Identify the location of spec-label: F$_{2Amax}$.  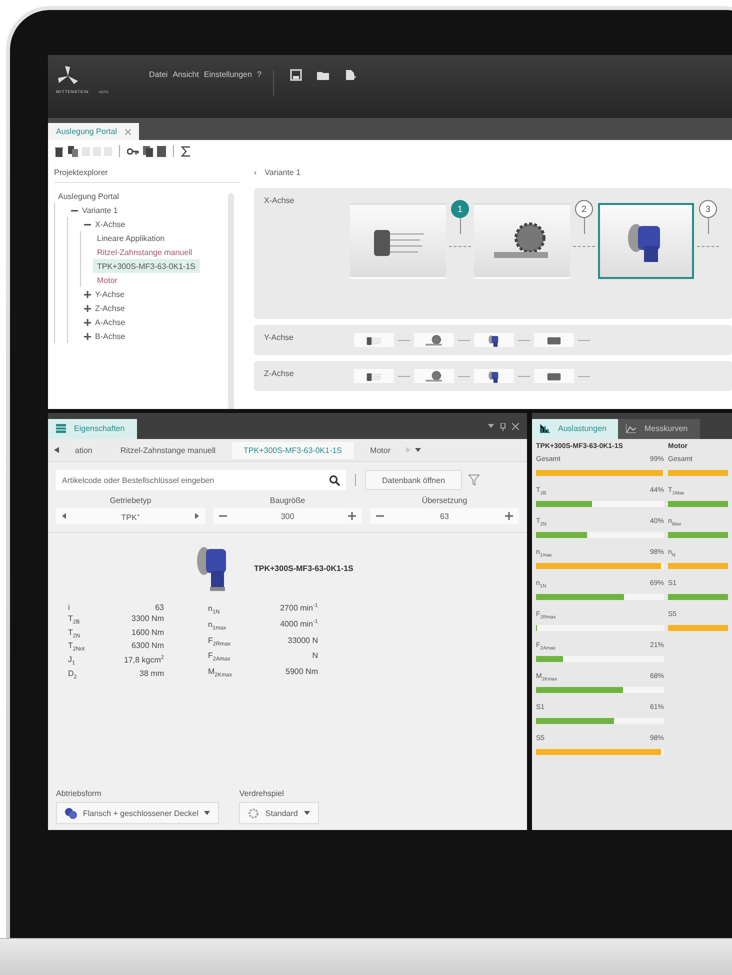
(220, 657).